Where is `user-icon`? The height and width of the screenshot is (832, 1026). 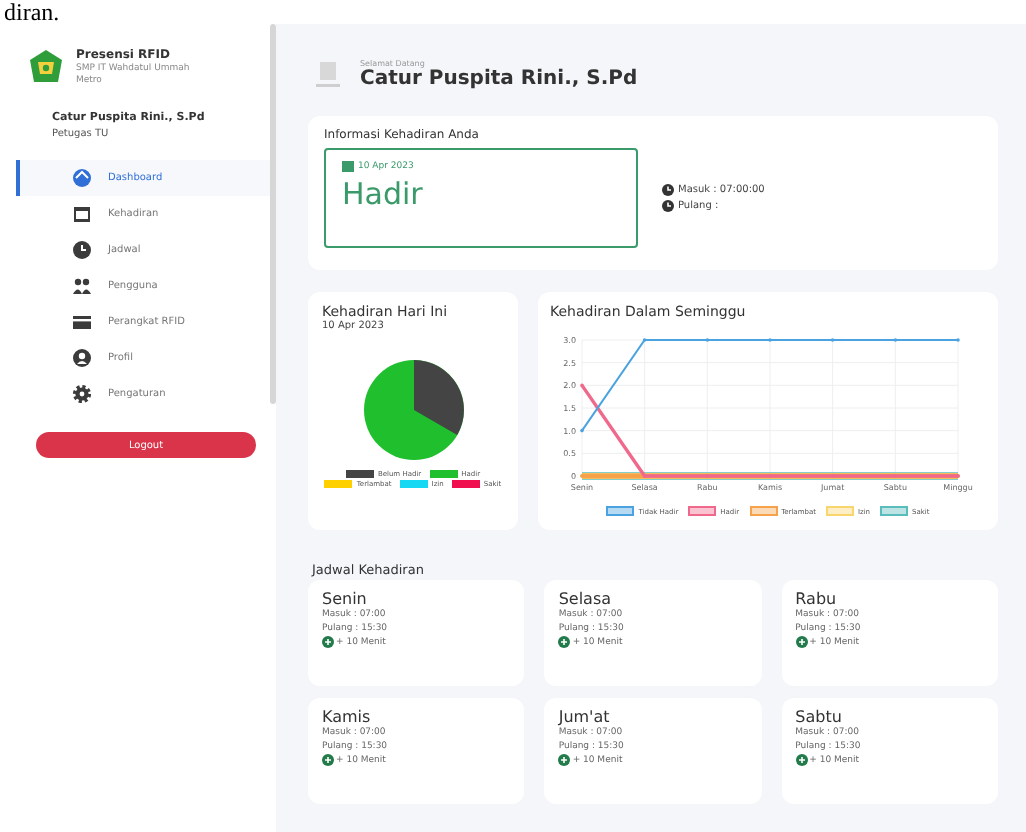
user-icon is located at coordinates (82, 358).